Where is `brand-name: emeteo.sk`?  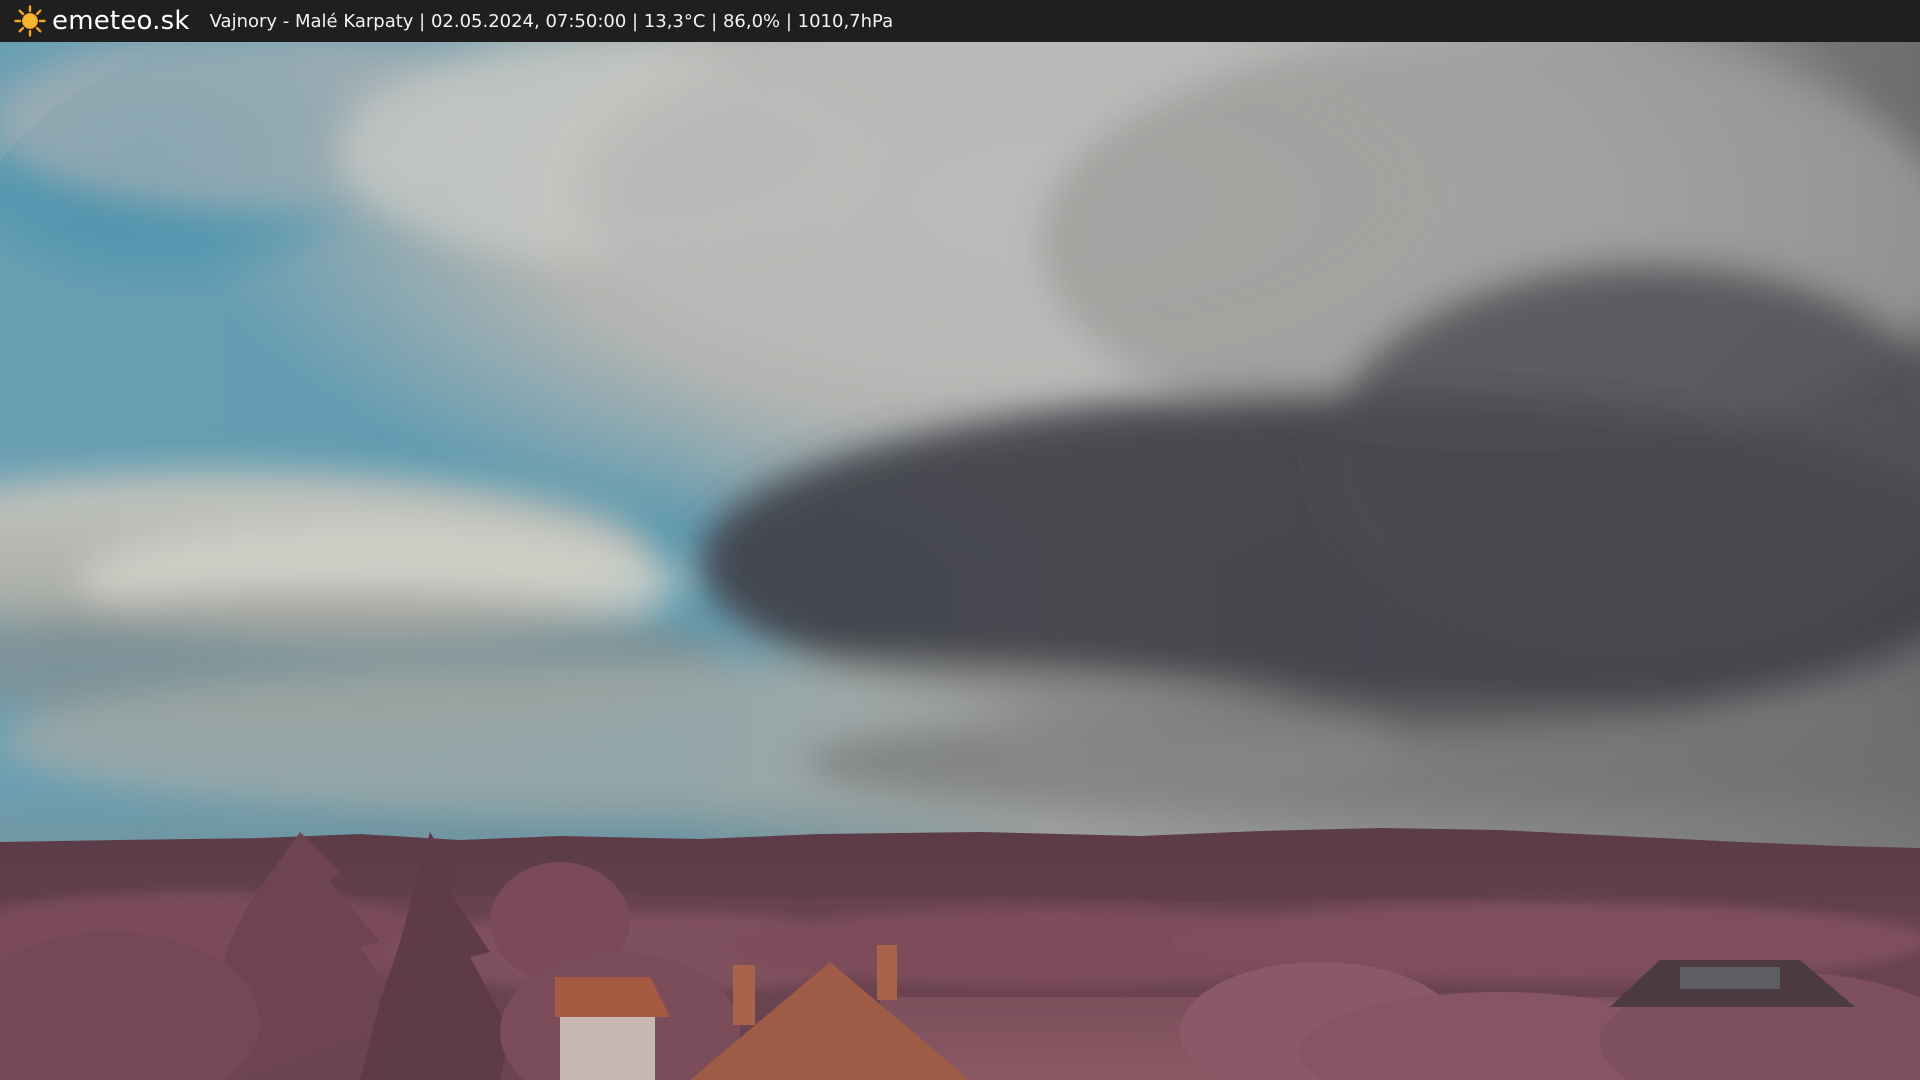
brand-name: emeteo.sk is located at coordinates (121, 21).